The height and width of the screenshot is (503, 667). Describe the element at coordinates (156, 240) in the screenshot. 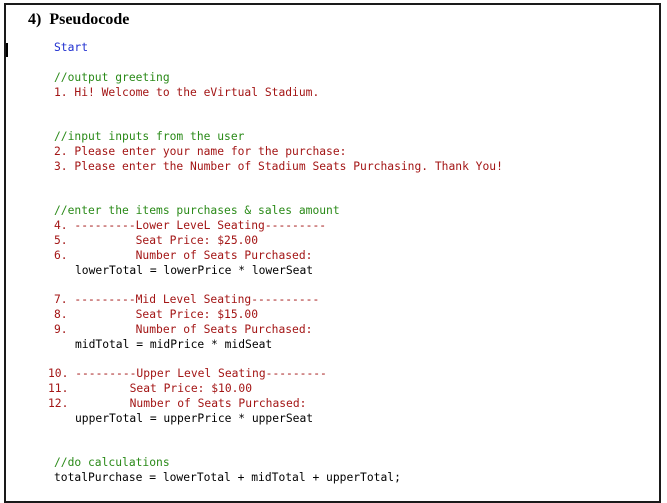

I see `code-line: 5. Seat Price: $25.00` at that location.